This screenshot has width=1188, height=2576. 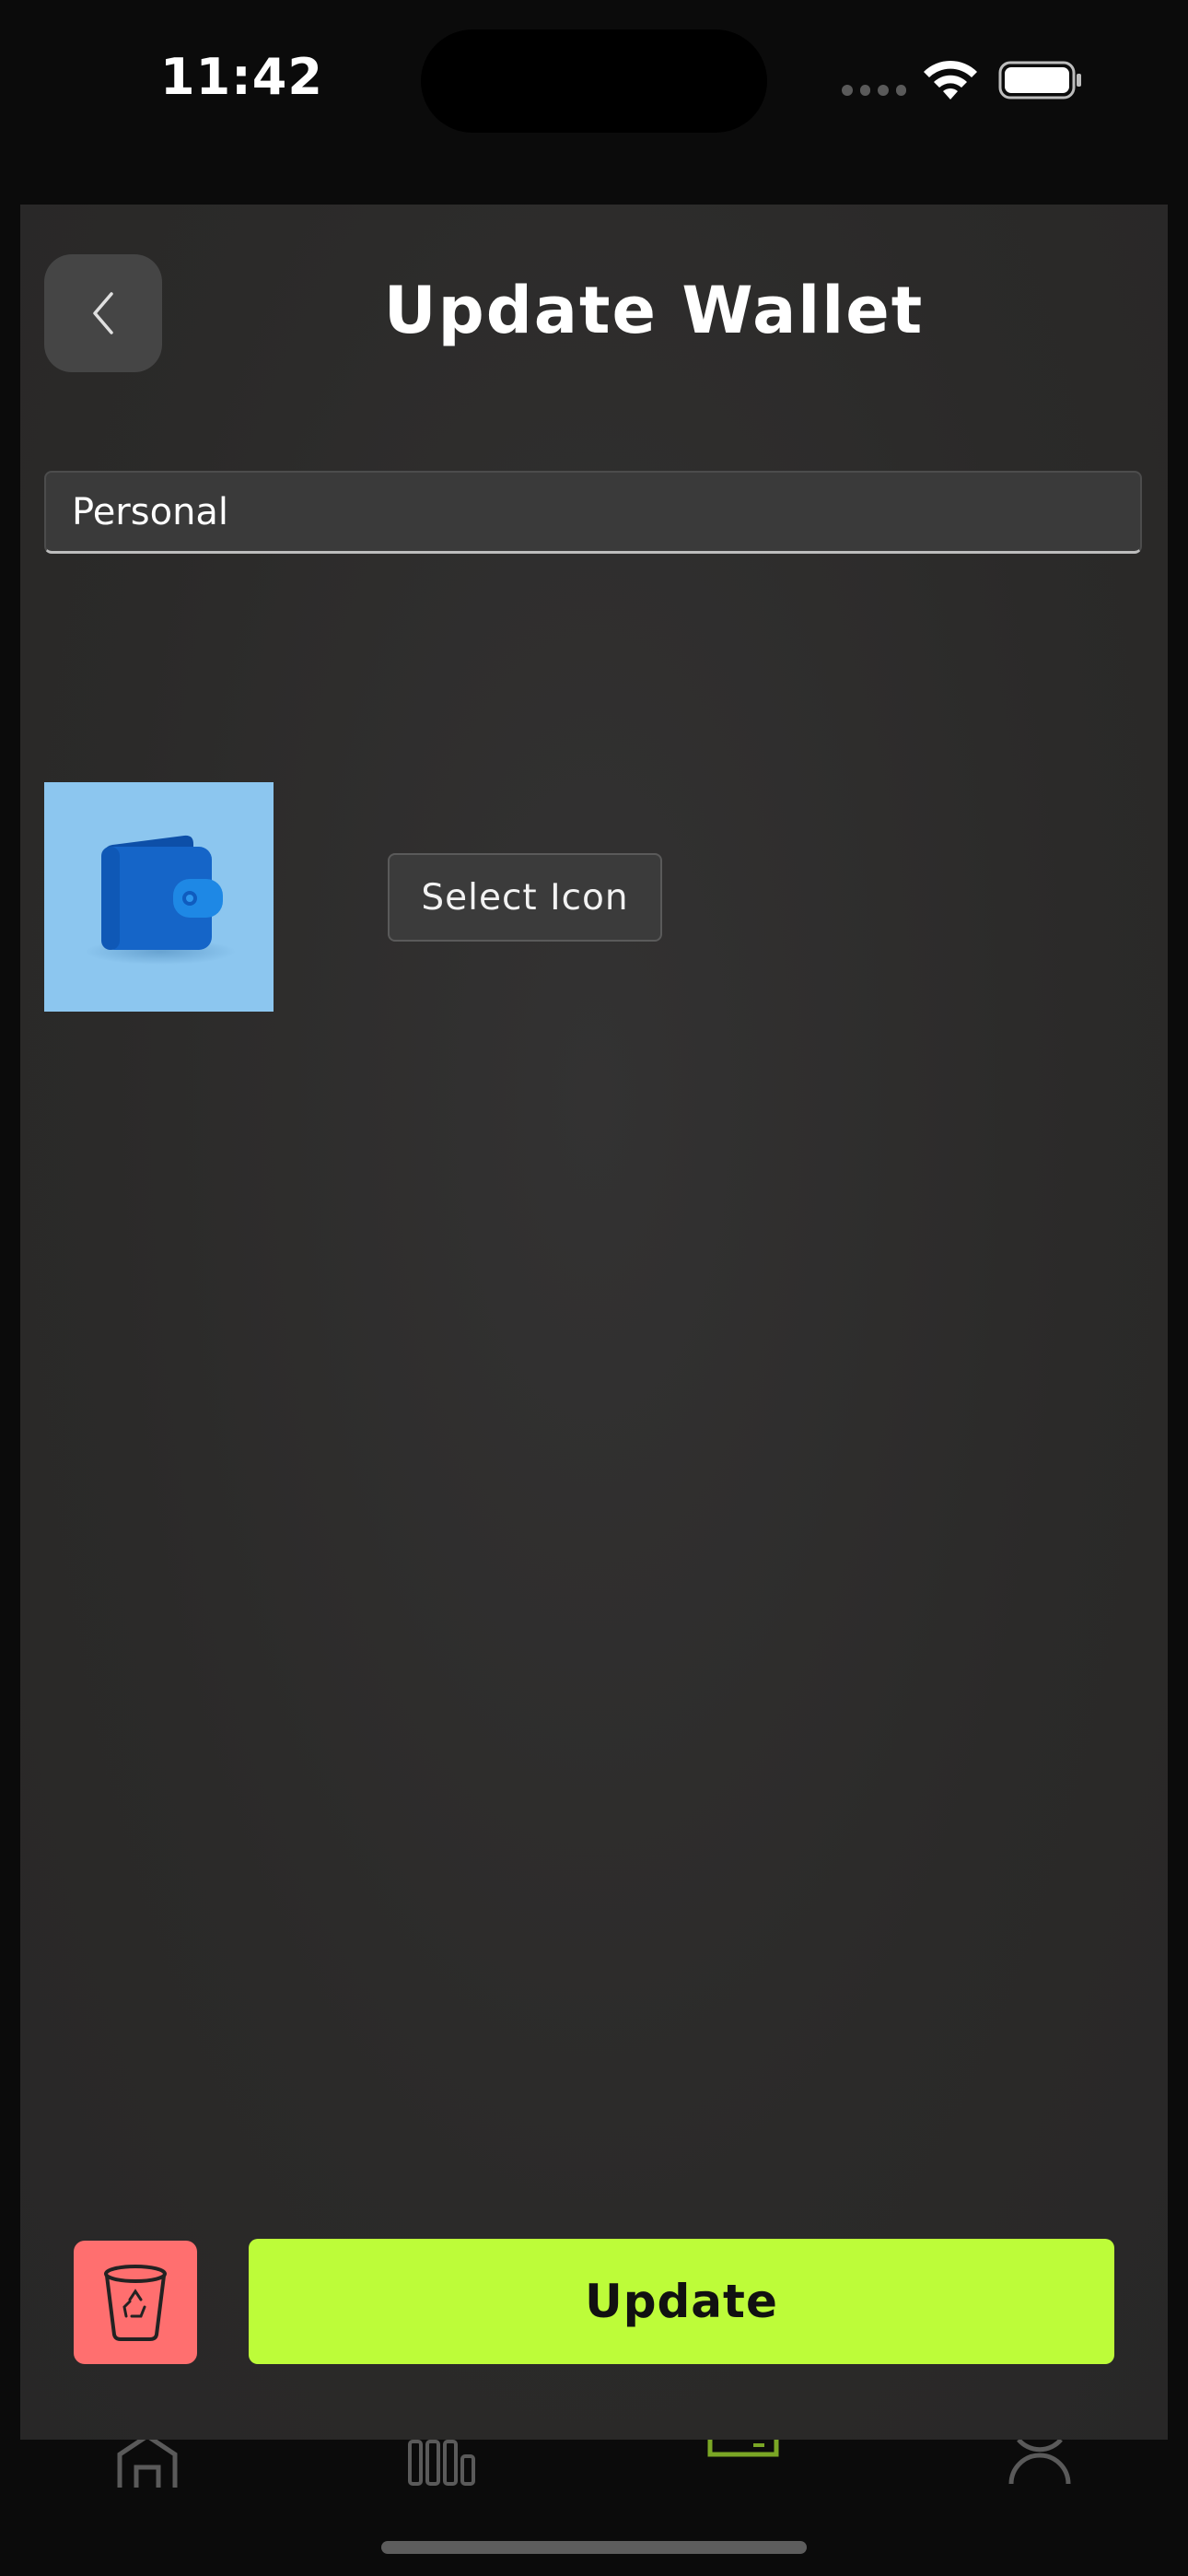 What do you see at coordinates (593, 512) in the screenshot?
I see `wallet-name-input` at bounding box center [593, 512].